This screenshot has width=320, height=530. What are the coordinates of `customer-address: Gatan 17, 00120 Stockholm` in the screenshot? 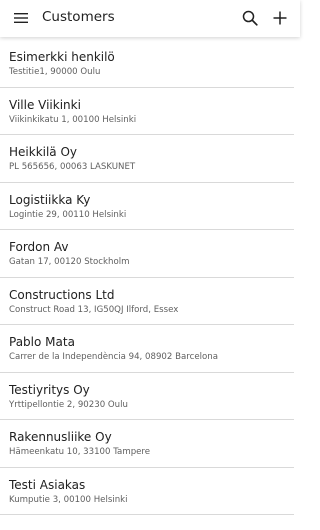 It's located at (69, 262).